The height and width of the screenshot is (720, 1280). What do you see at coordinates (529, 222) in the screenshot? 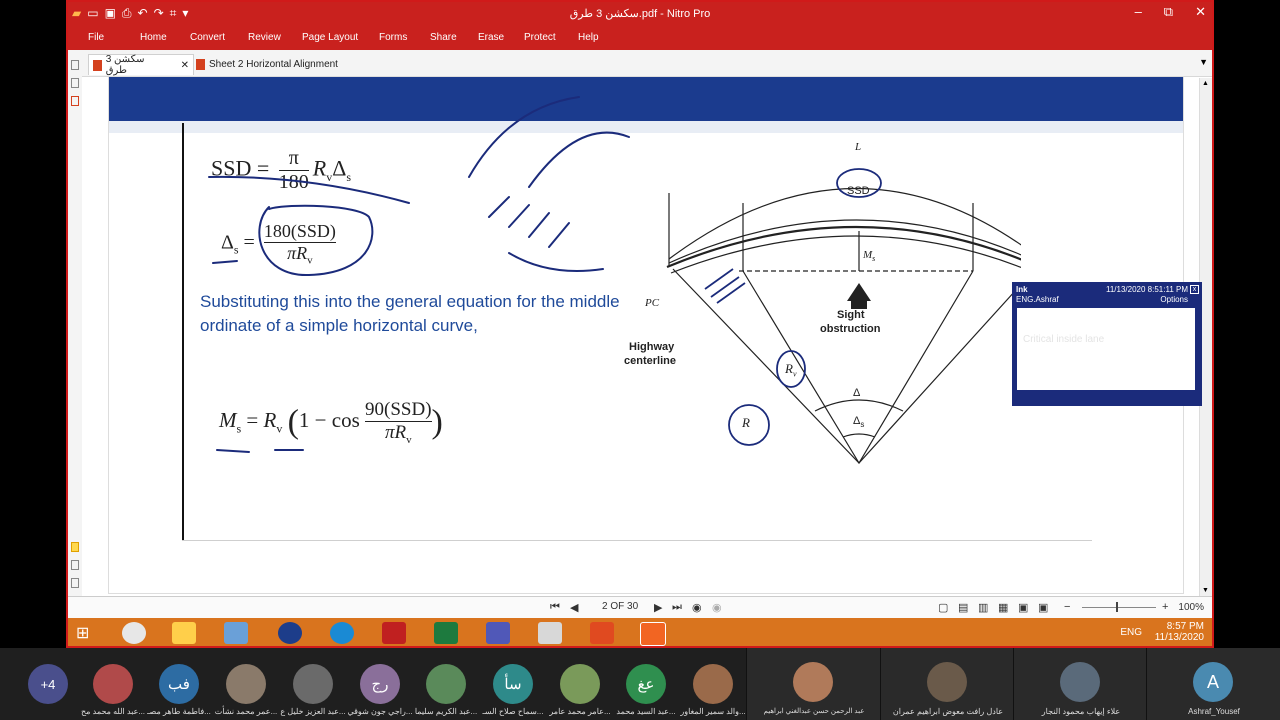
I see `ink-sketch-dashes` at bounding box center [529, 222].